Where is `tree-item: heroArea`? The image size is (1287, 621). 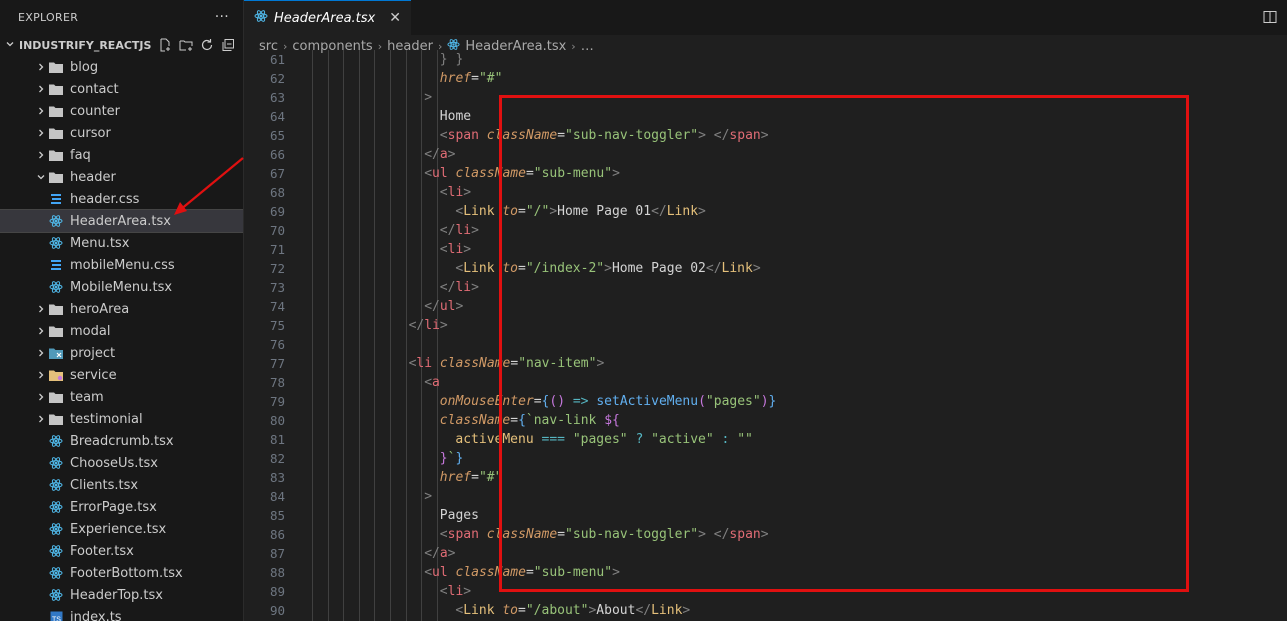 tree-item: heroArea is located at coordinates (121, 309).